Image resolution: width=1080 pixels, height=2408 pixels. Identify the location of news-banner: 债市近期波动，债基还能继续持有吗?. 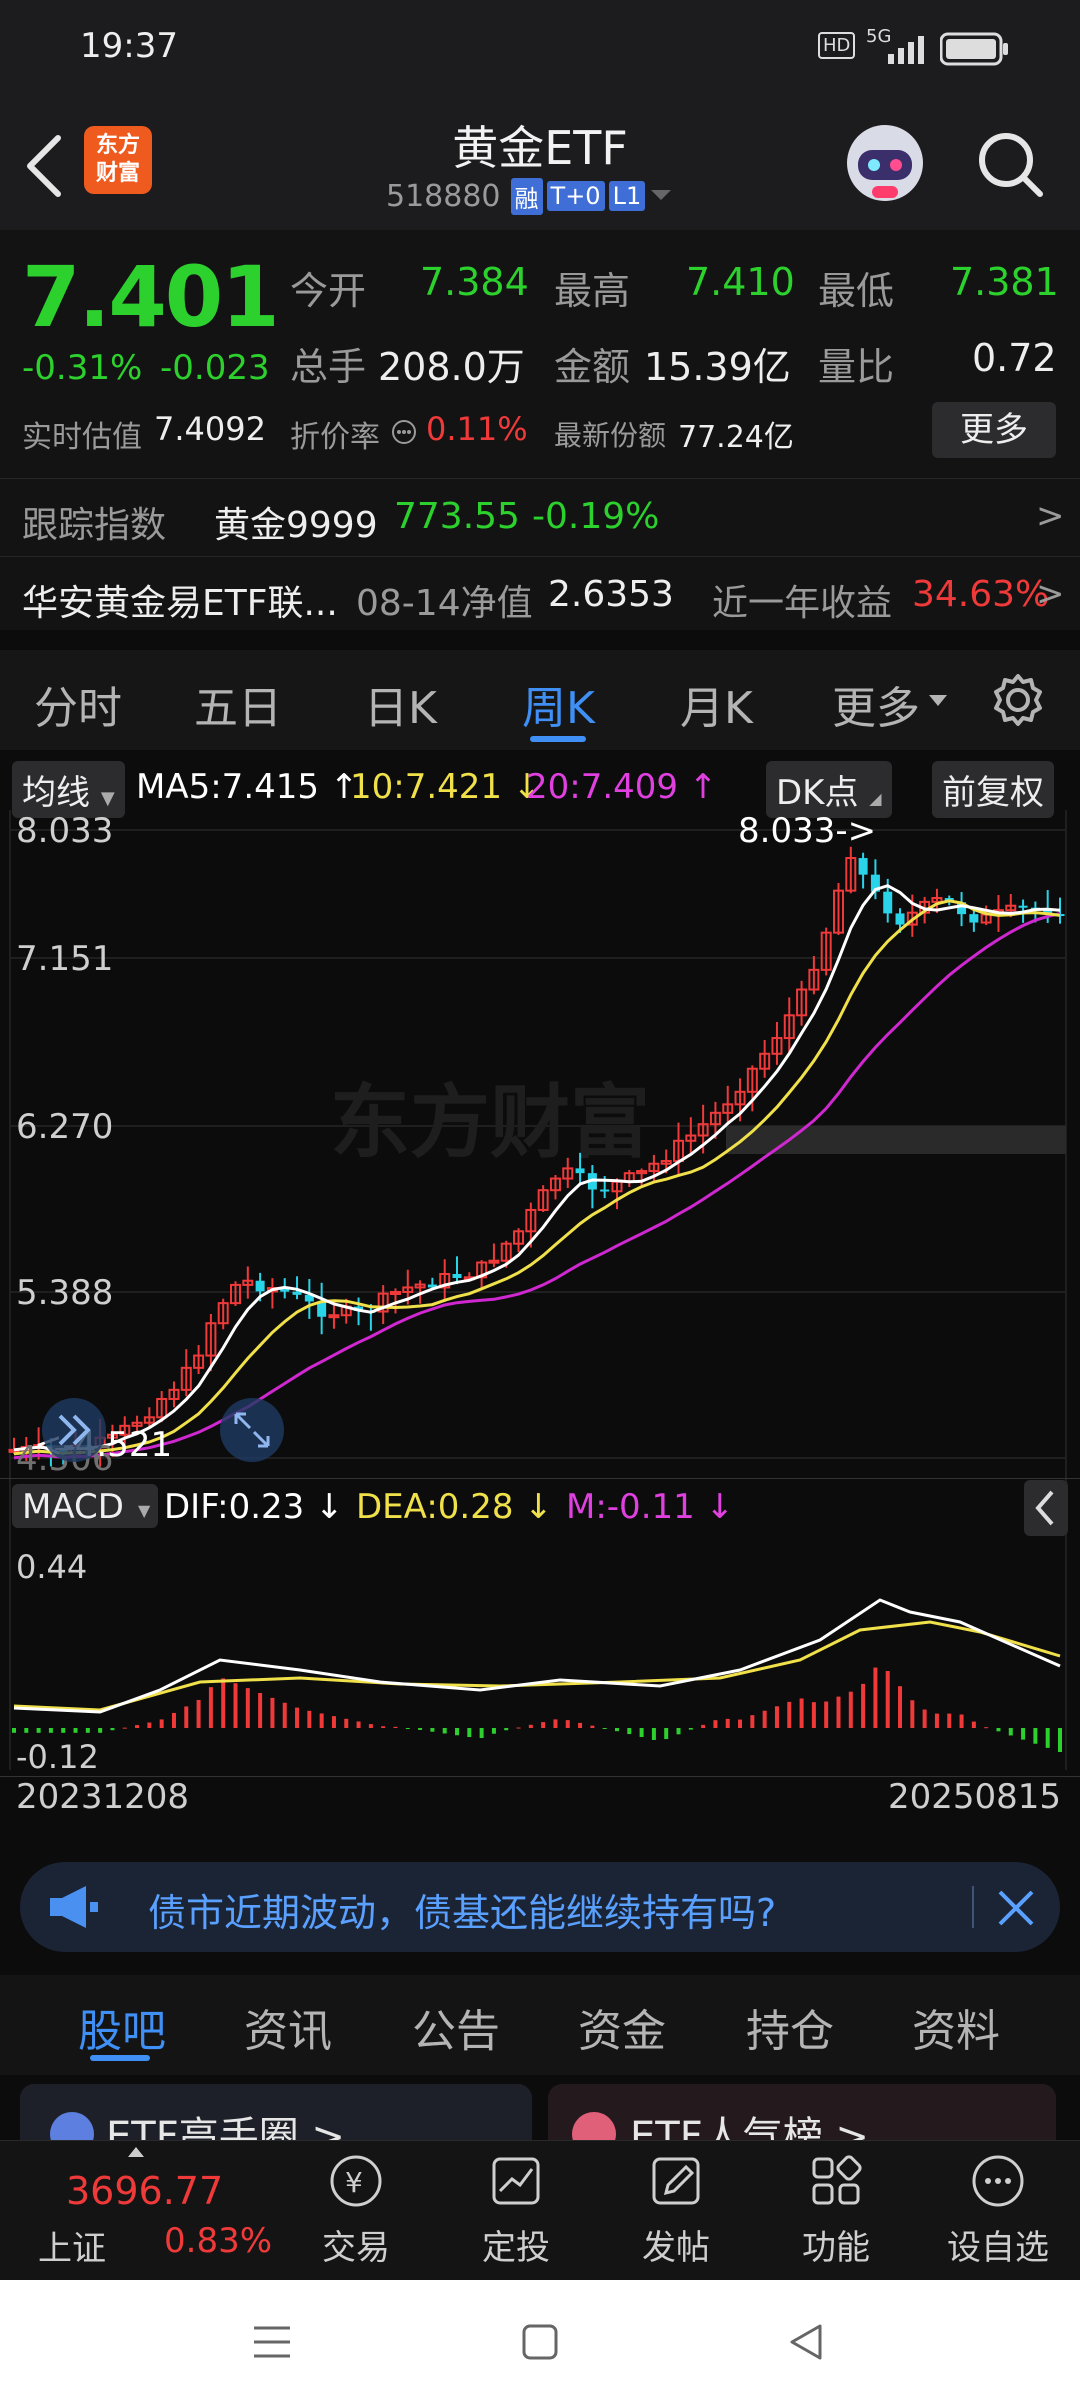
(540, 1907).